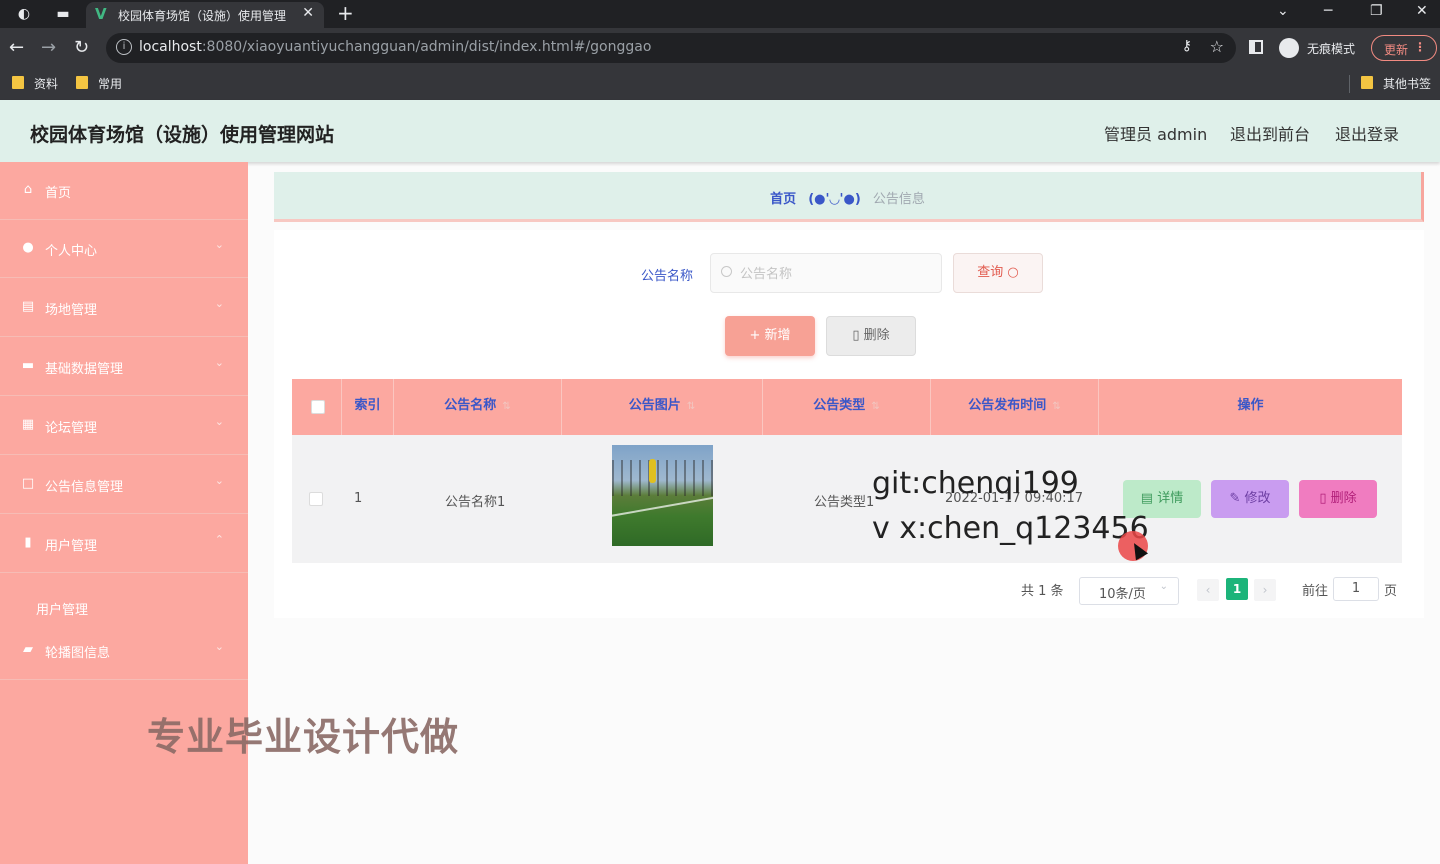  I want to click on close-tab-icon: ✕, so click(308, 13).